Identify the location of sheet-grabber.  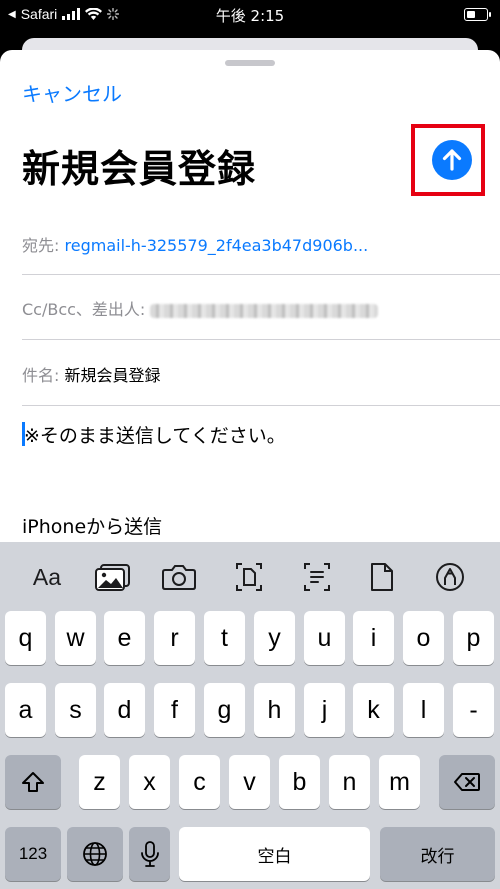
(250, 63).